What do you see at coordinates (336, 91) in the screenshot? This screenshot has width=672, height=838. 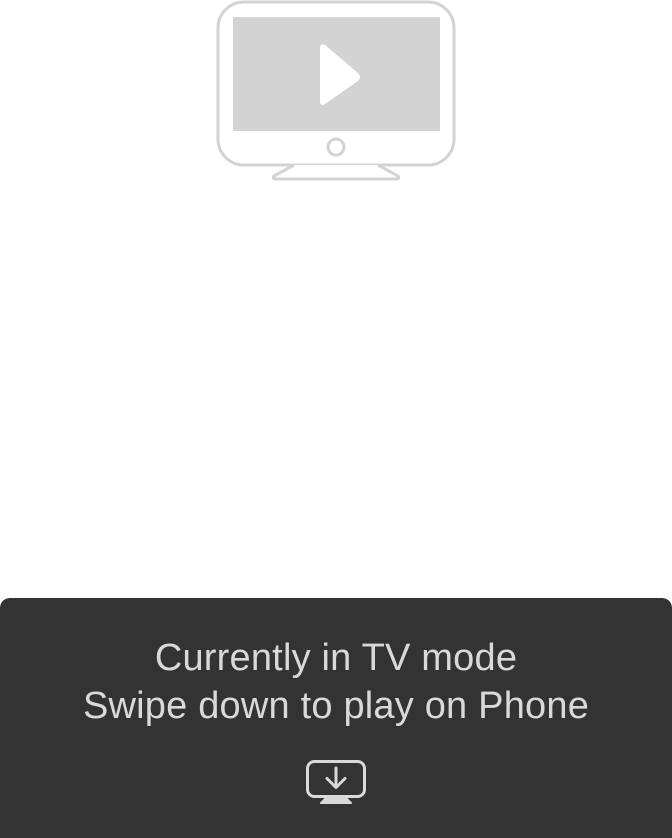 I see `tv-play-icon` at bounding box center [336, 91].